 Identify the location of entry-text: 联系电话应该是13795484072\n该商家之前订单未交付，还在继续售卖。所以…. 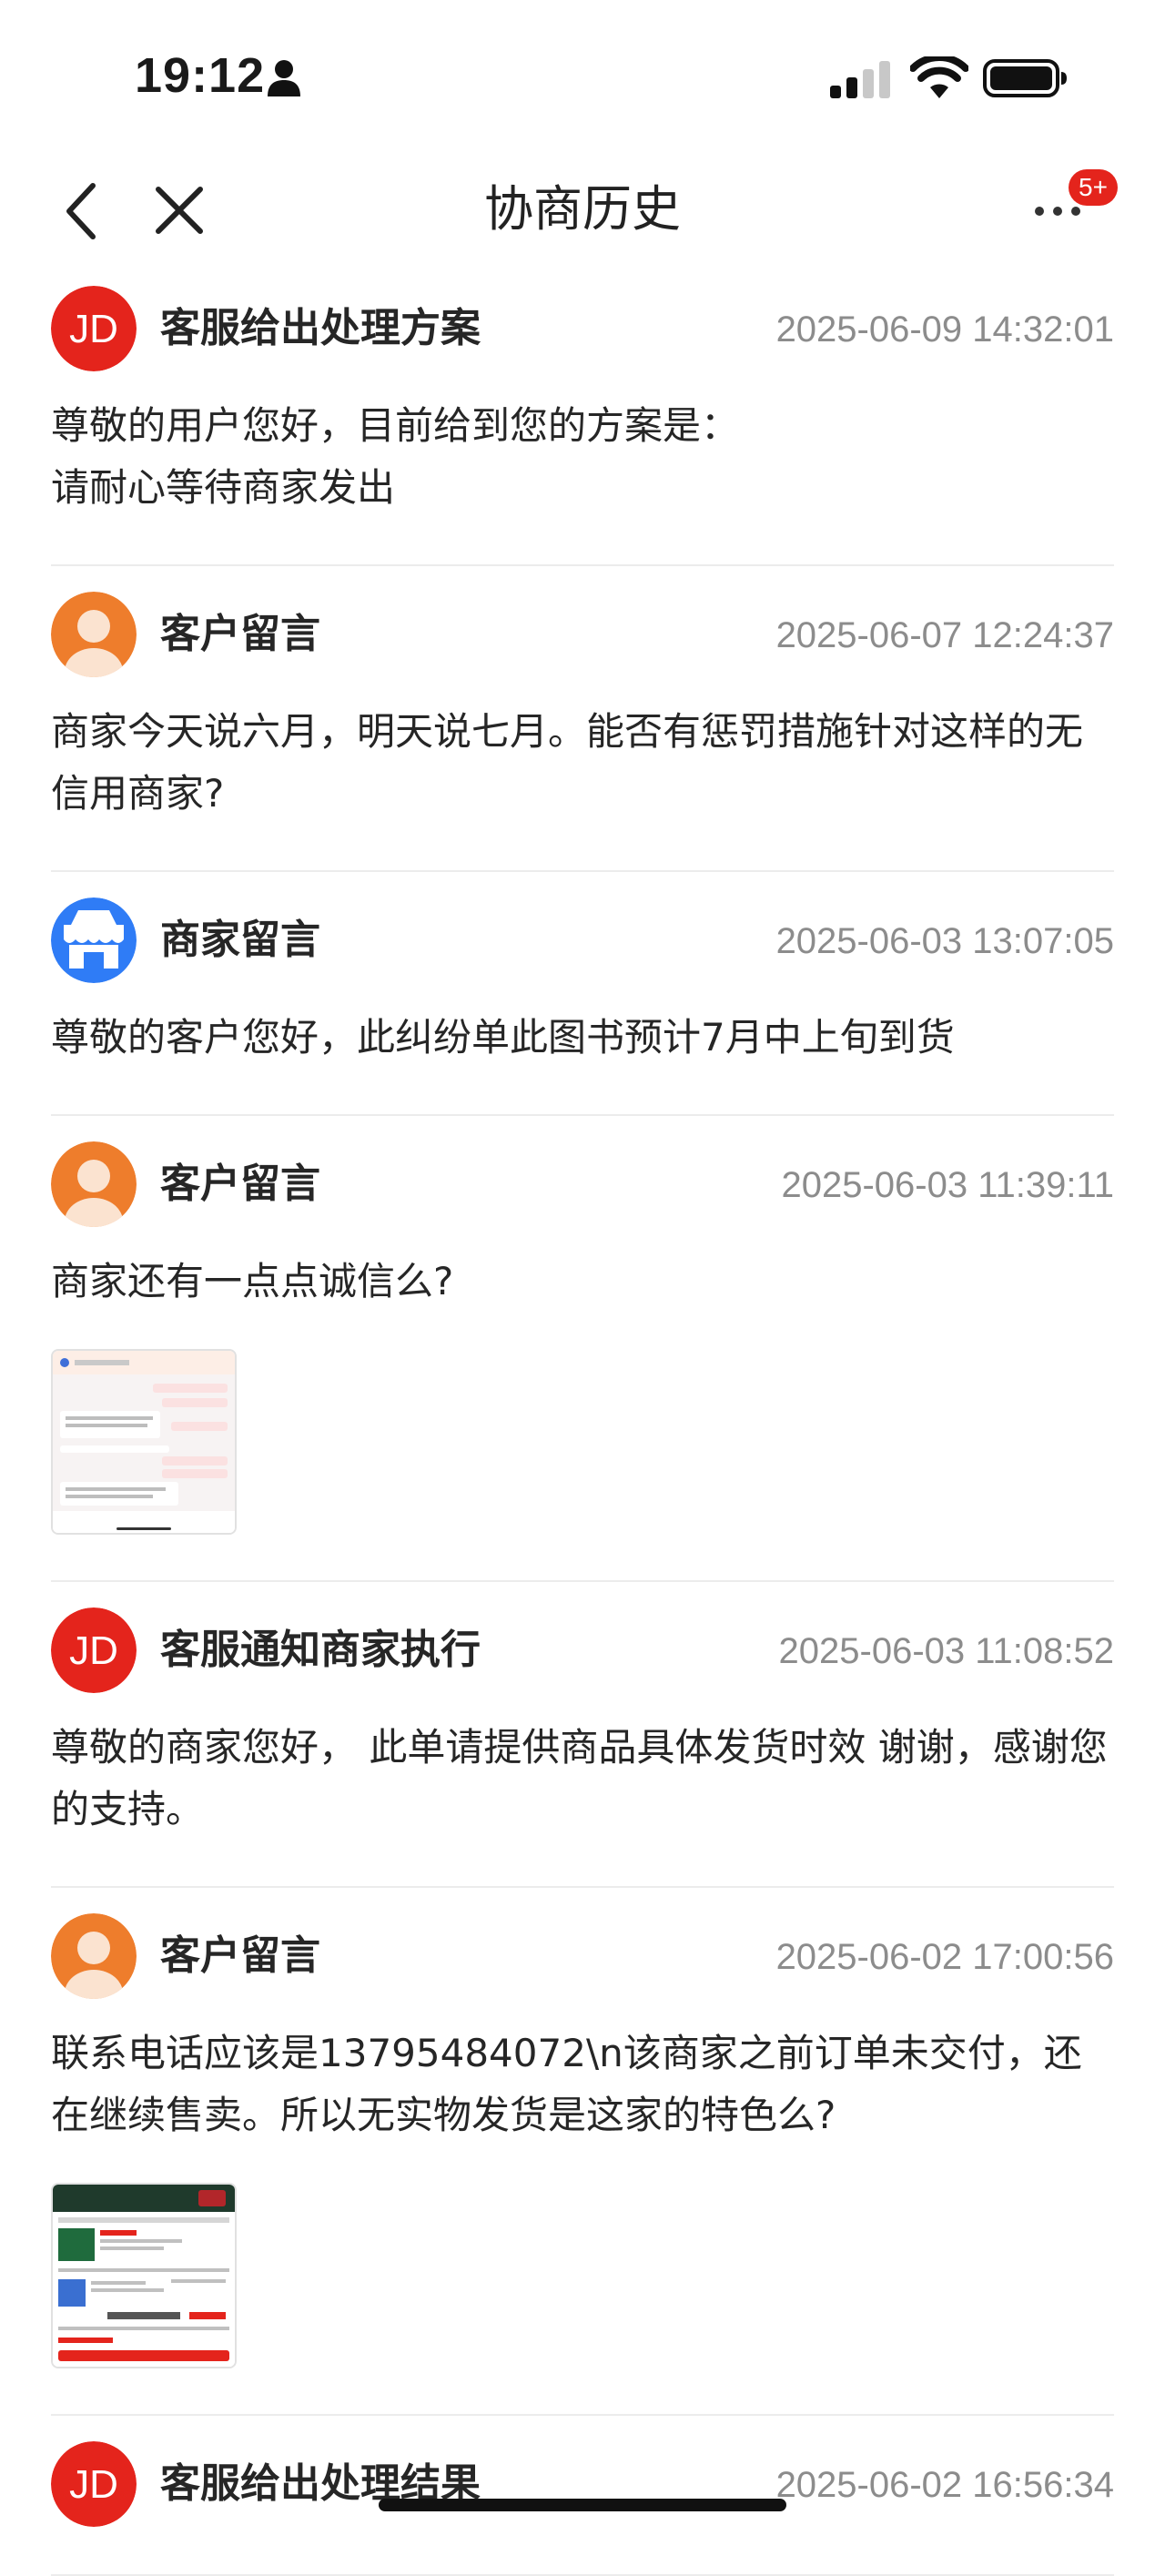
(566, 2084).